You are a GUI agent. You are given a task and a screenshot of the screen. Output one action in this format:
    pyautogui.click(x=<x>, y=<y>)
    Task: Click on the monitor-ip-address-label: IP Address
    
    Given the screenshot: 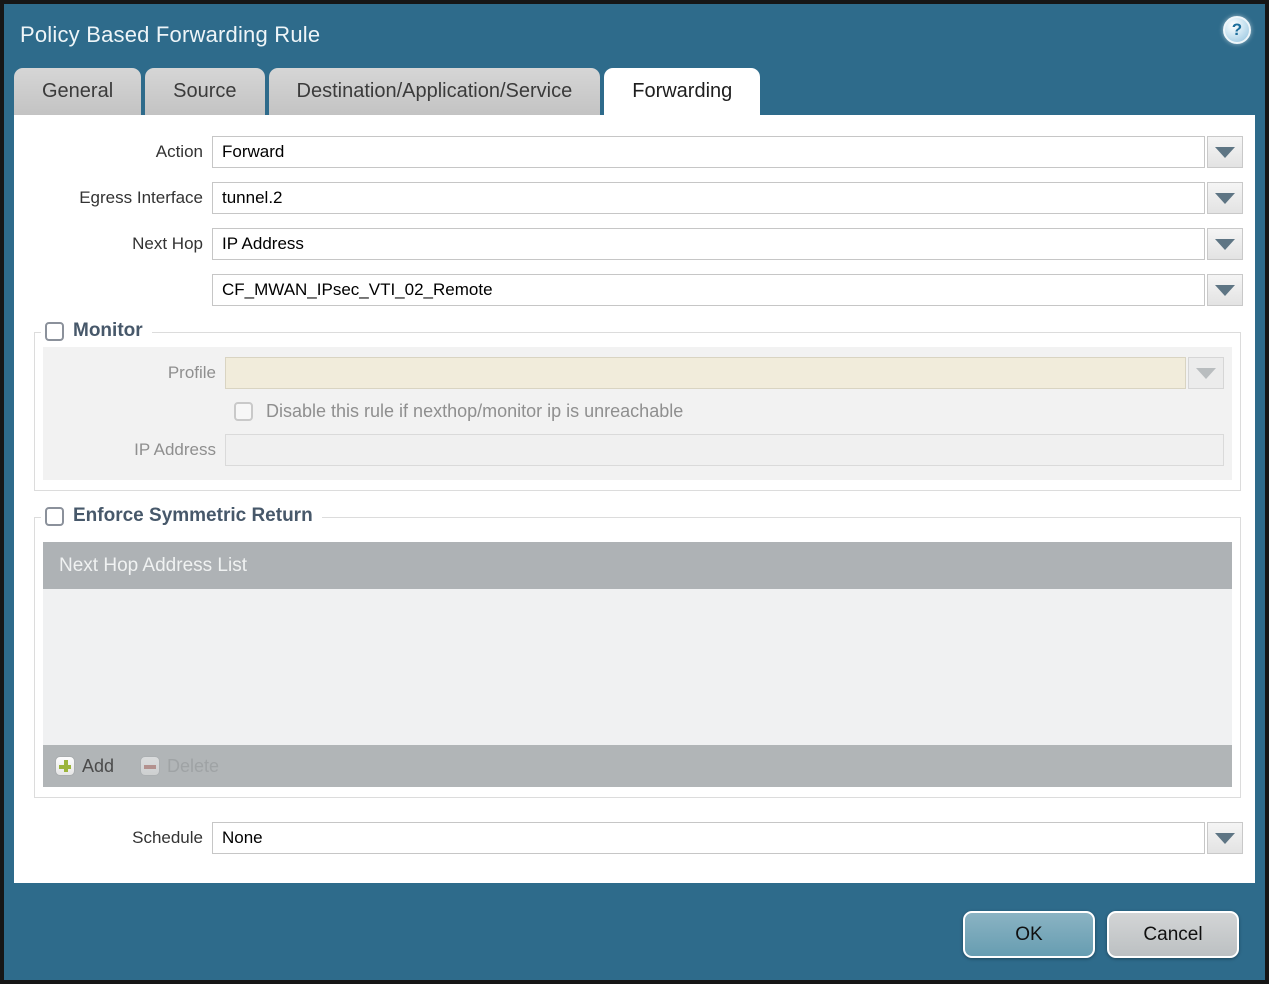 What is the action you would take?
    pyautogui.click(x=175, y=449)
    